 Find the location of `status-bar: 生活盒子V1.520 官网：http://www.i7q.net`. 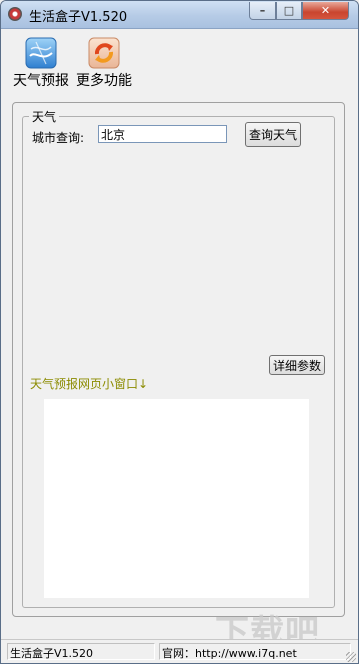

status-bar: 生活盒子V1.520 官网：http://www.i7q.net is located at coordinates (179, 651).